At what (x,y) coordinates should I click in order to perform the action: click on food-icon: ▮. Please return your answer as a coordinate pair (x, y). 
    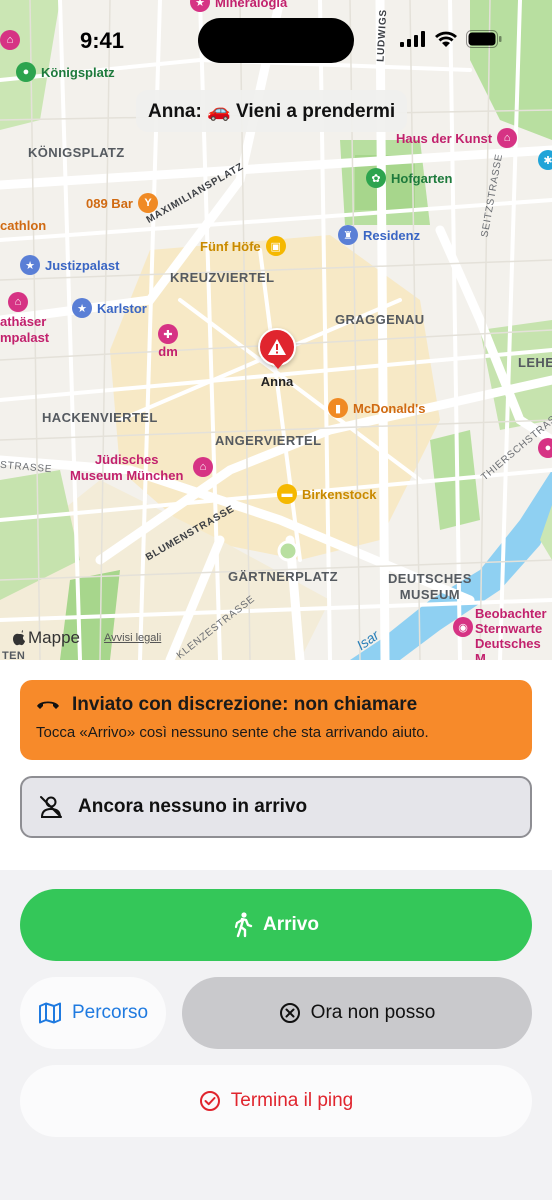
    Looking at the image, I should click on (338, 408).